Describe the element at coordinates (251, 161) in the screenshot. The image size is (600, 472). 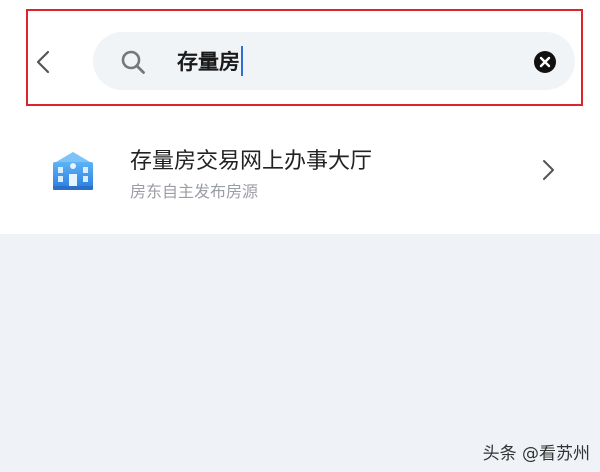
I see `result-title: 存量房交易网上办事大厅` at that location.